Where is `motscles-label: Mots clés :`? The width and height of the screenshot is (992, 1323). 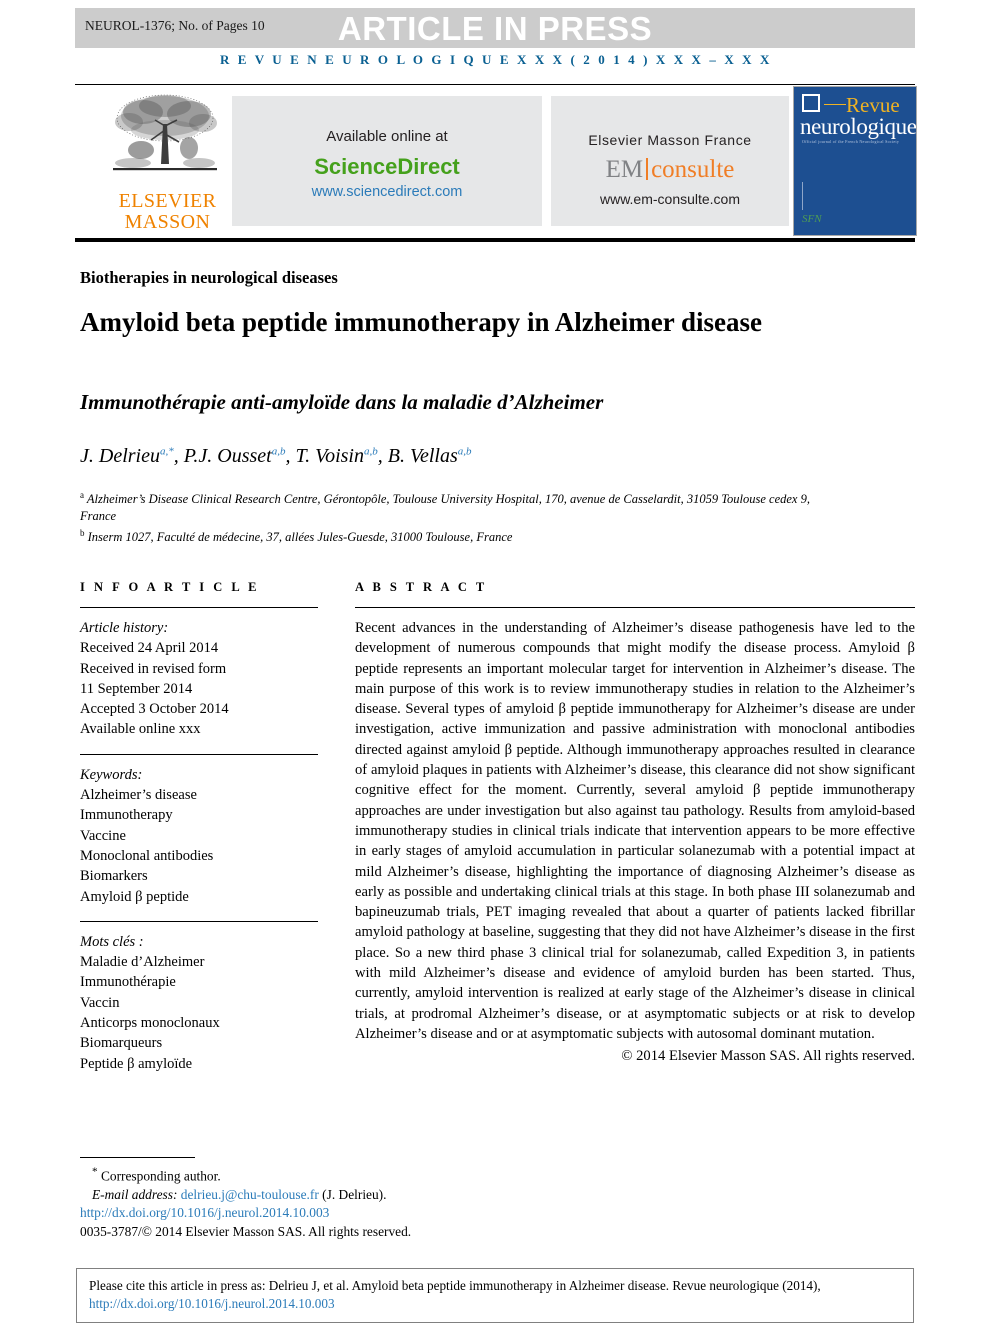
motscles-label: Mots clés : is located at coordinates (112, 941).